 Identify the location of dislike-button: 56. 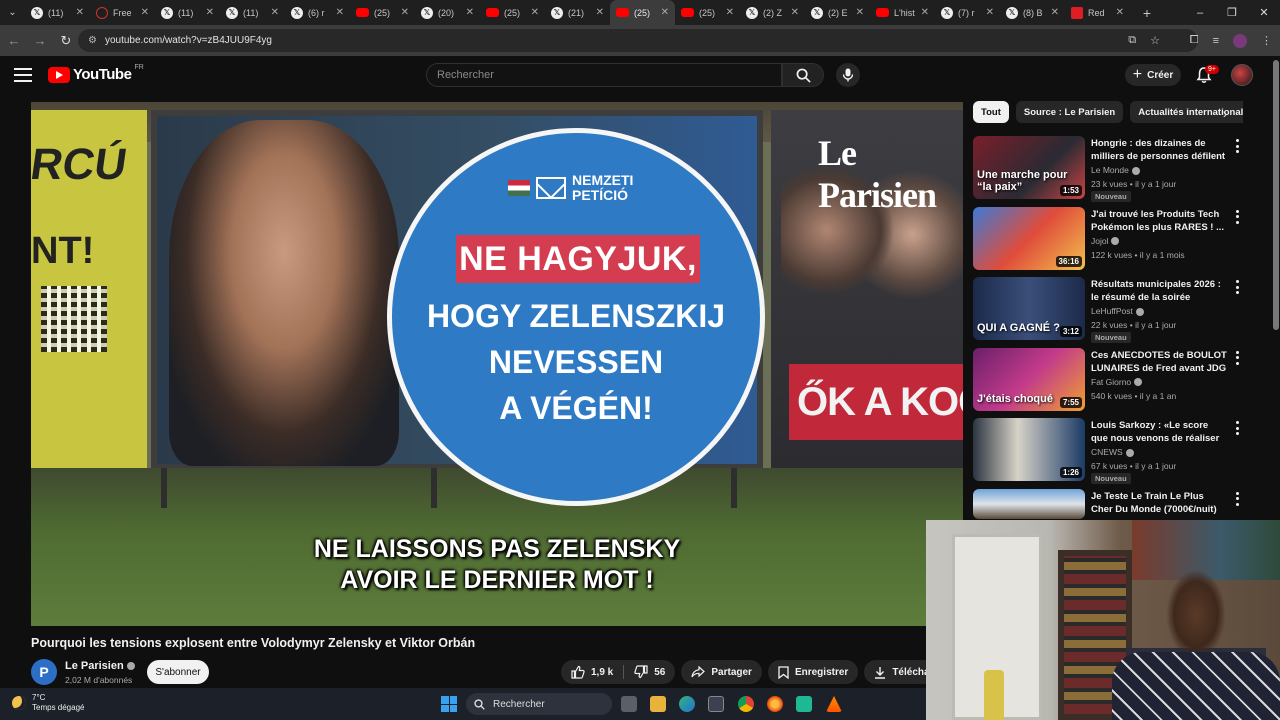
(649, 672).